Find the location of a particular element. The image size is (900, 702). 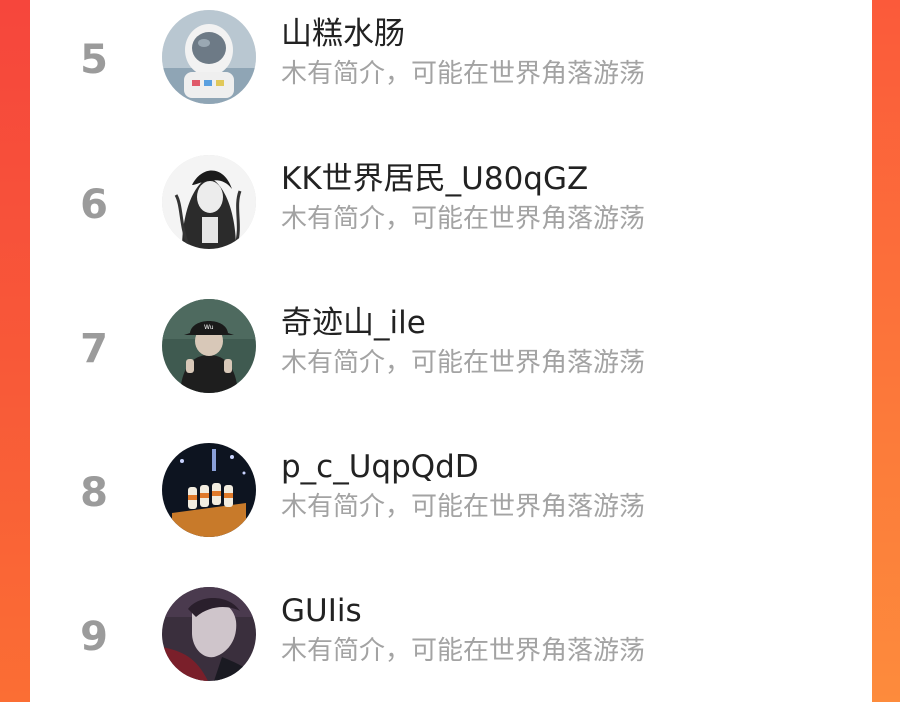

username: 奇迹山_ile is located at coordinates (353, 323).